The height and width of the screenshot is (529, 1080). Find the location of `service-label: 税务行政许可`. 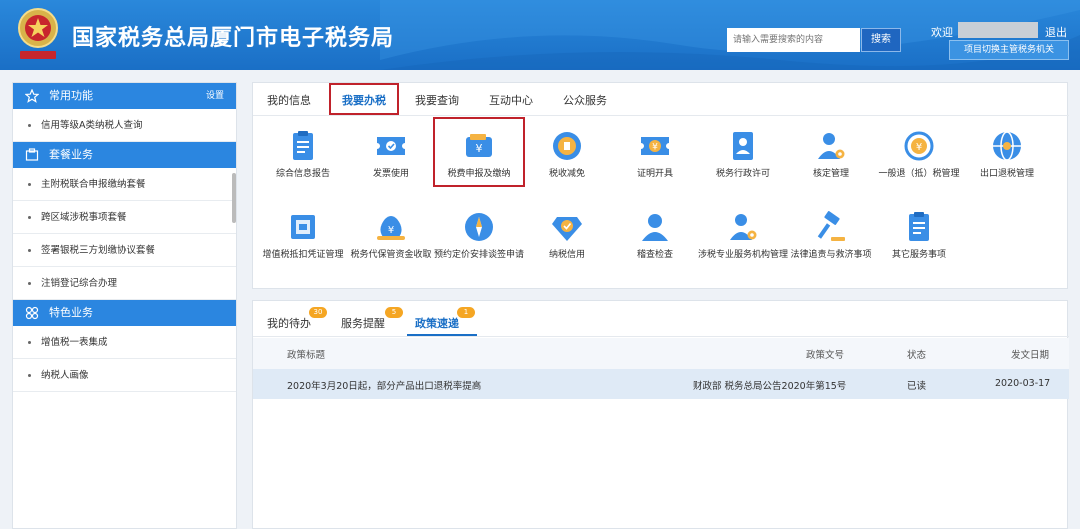

service-label: 税务行政许可 is located at coordinates (742, 174).